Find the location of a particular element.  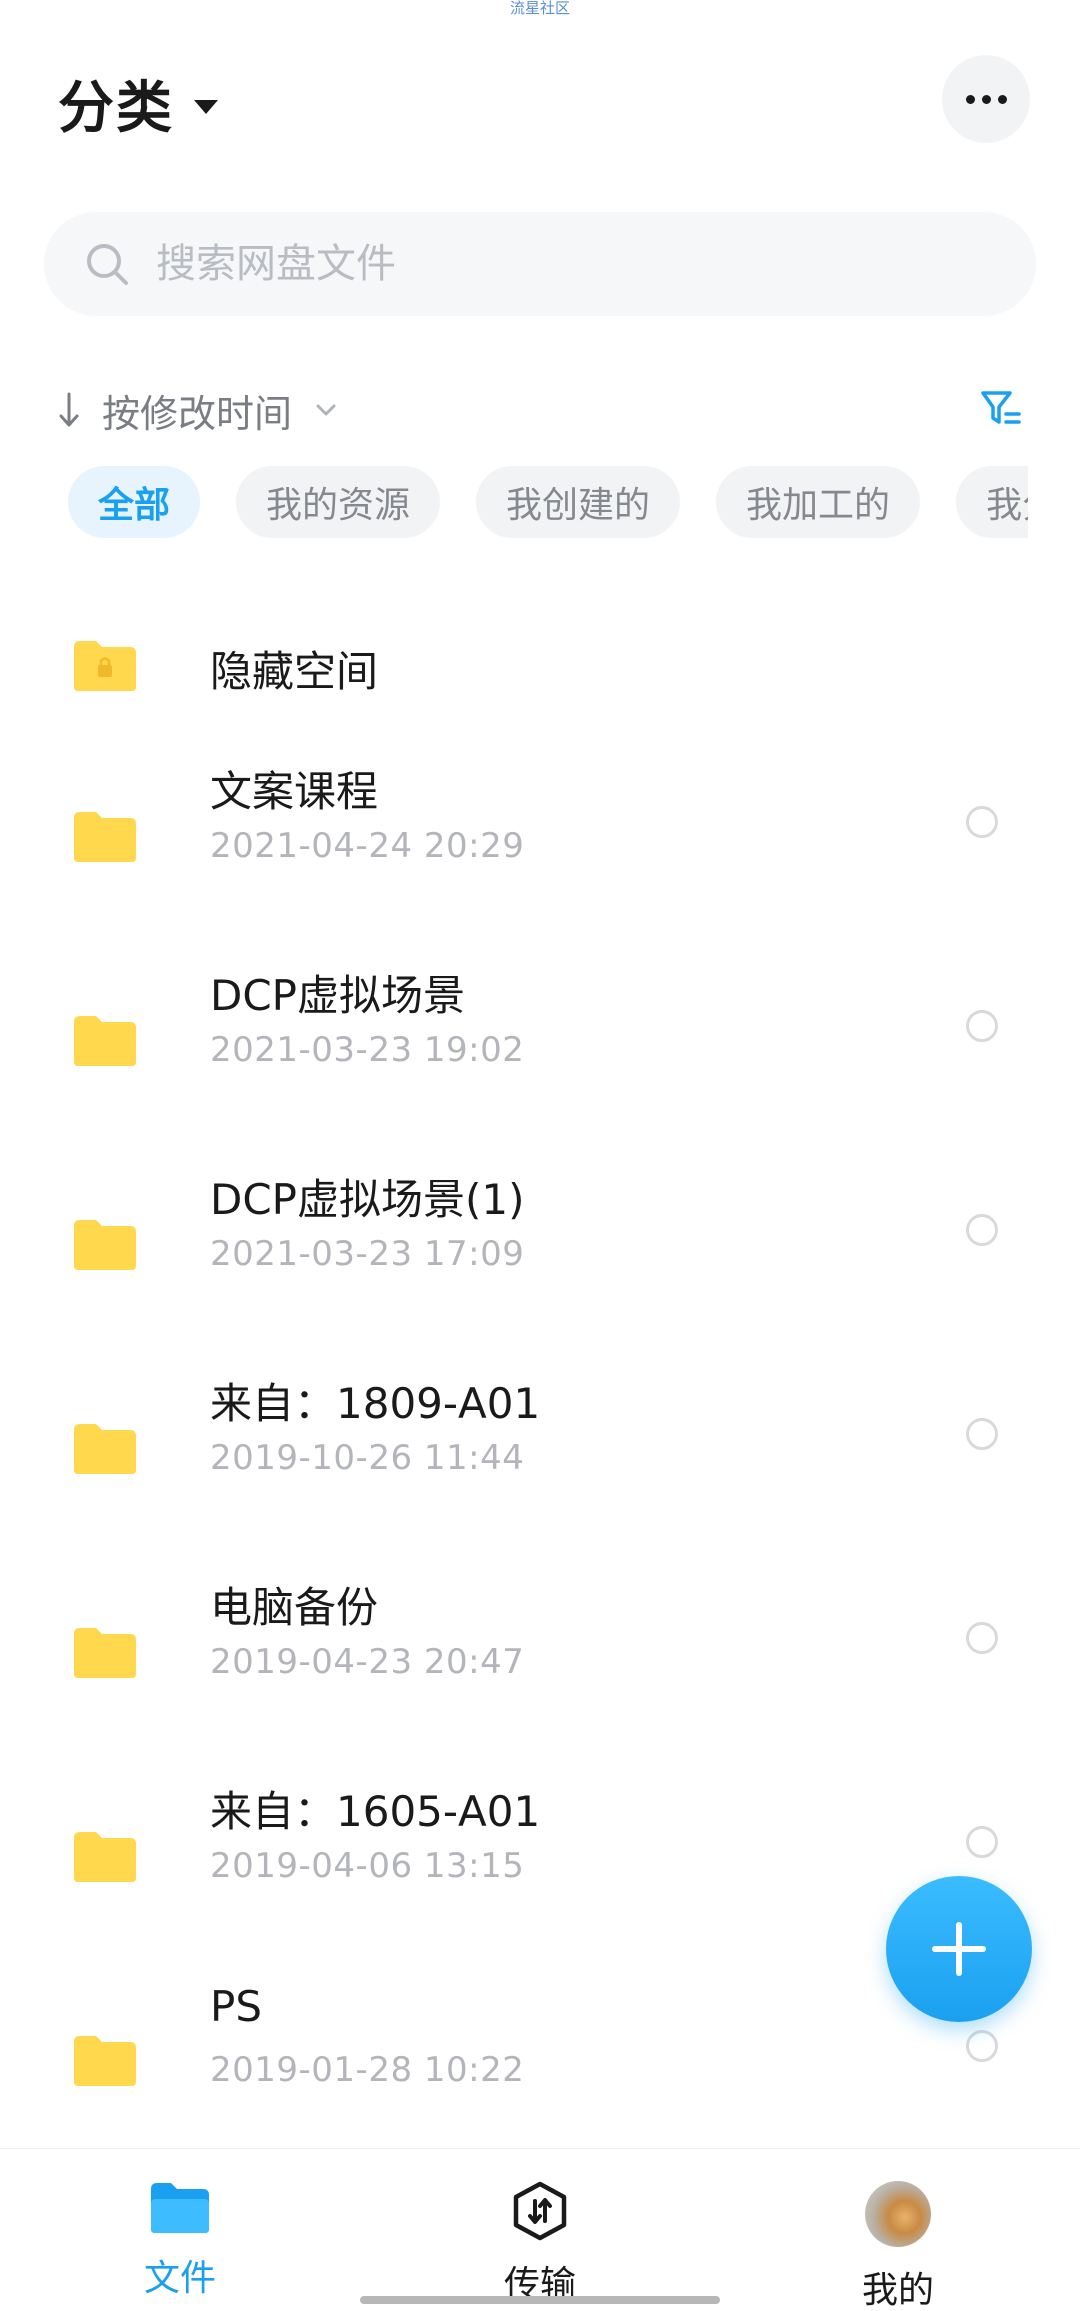

more-icon is located at coordinates (970, 99).